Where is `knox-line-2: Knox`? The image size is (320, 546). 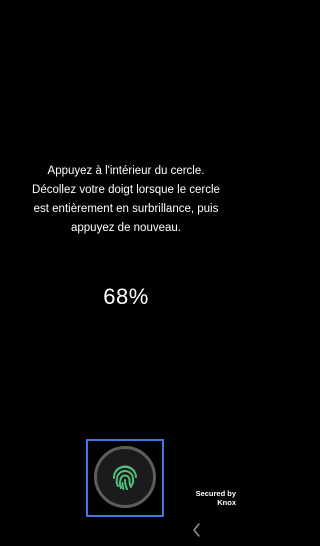 knox-line-2: Knox is located at coordinates (226, 502).